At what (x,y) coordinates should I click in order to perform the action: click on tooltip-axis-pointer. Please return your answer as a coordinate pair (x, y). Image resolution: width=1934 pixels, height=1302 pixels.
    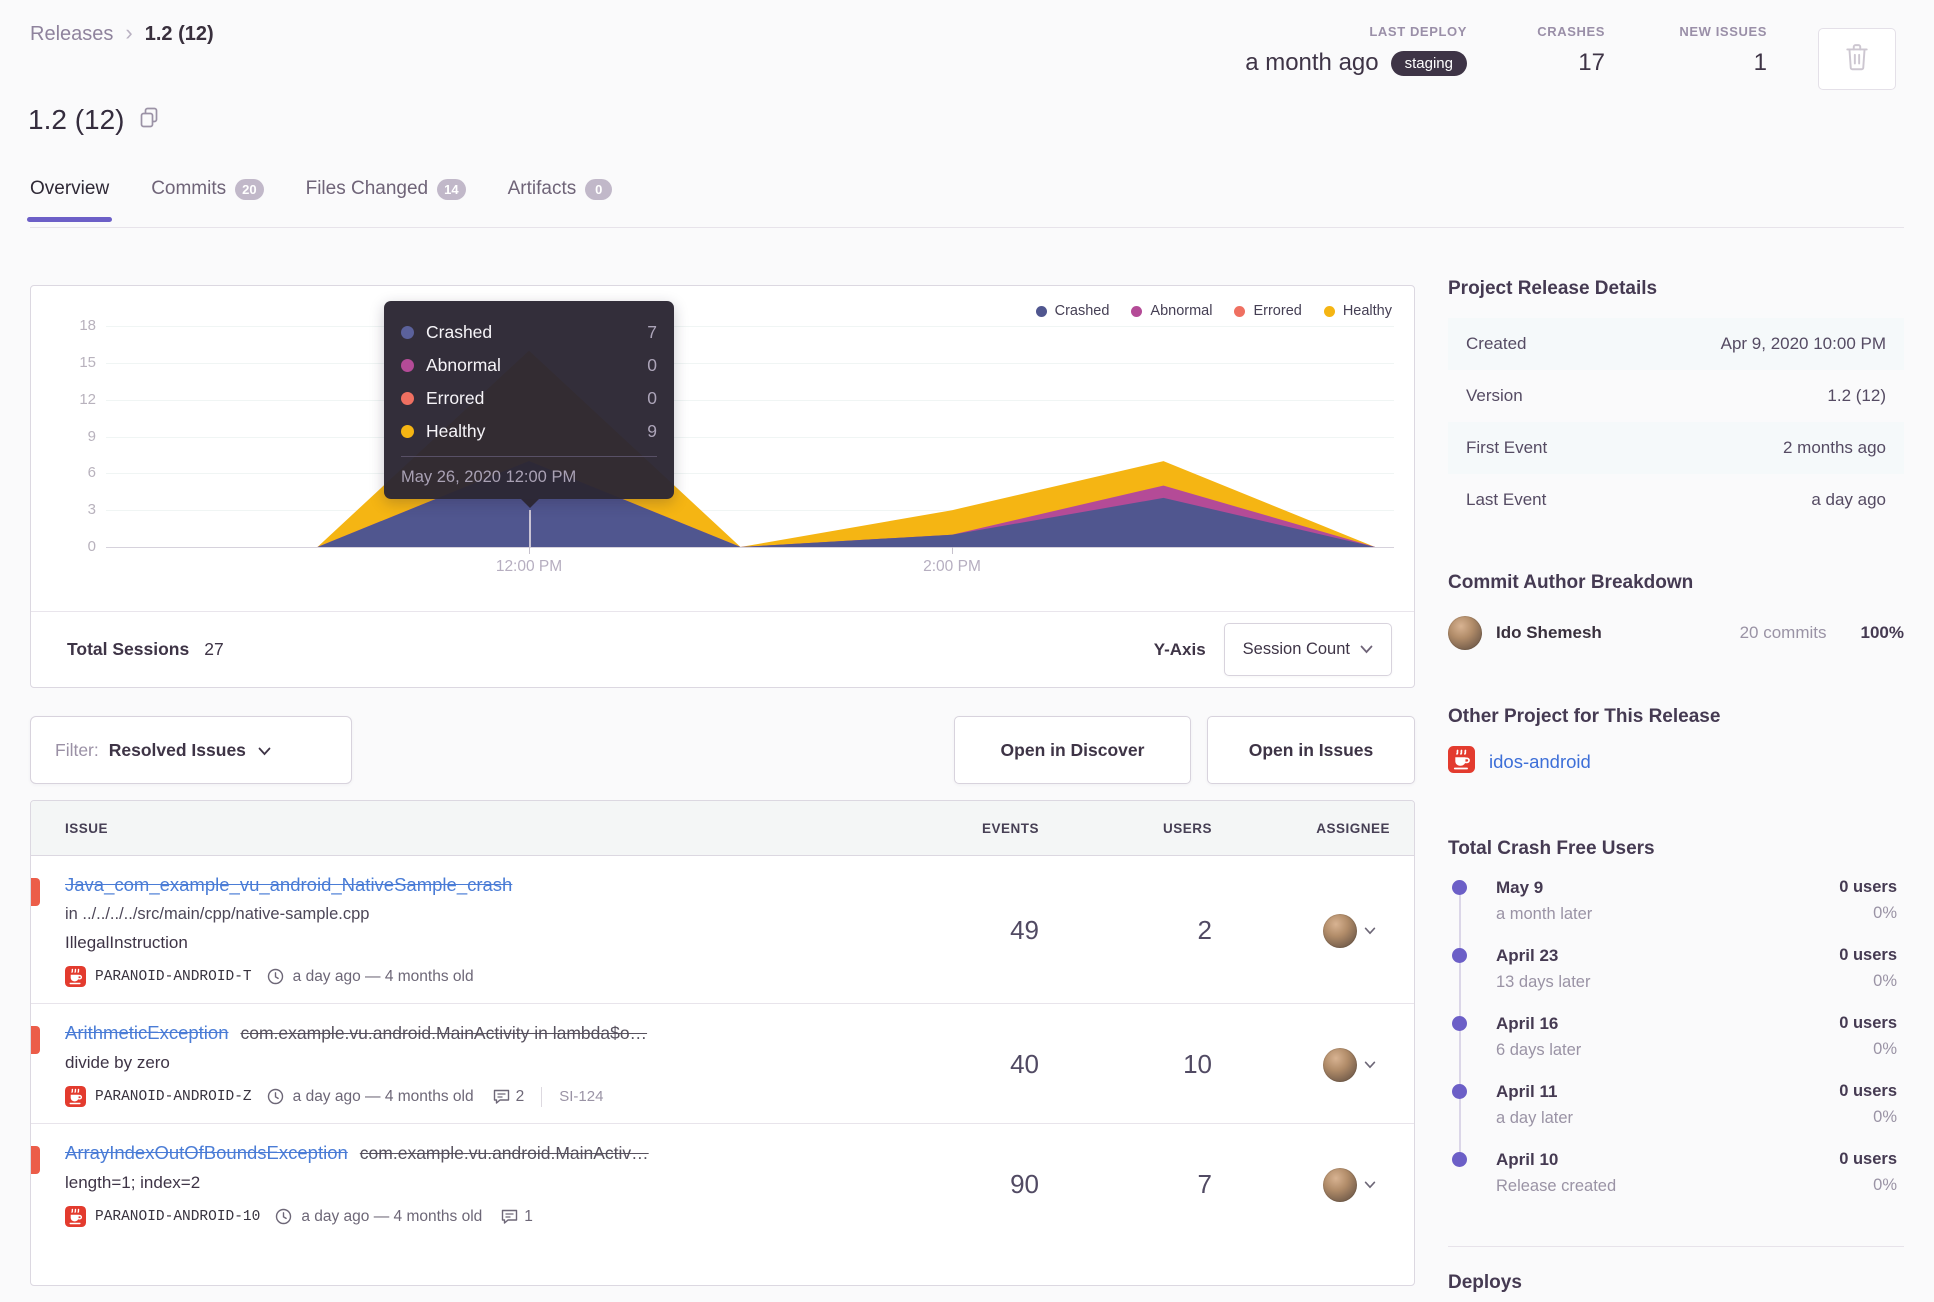
    Looking at the image, I should click on (530, 528).